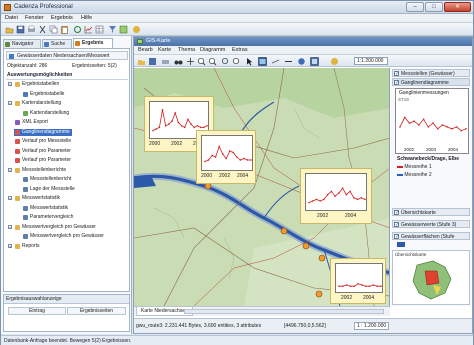  What do you see at coordinates (165, 61) in the screenshot?
I see `gis-print-icon` at bounding box center [165, 61].